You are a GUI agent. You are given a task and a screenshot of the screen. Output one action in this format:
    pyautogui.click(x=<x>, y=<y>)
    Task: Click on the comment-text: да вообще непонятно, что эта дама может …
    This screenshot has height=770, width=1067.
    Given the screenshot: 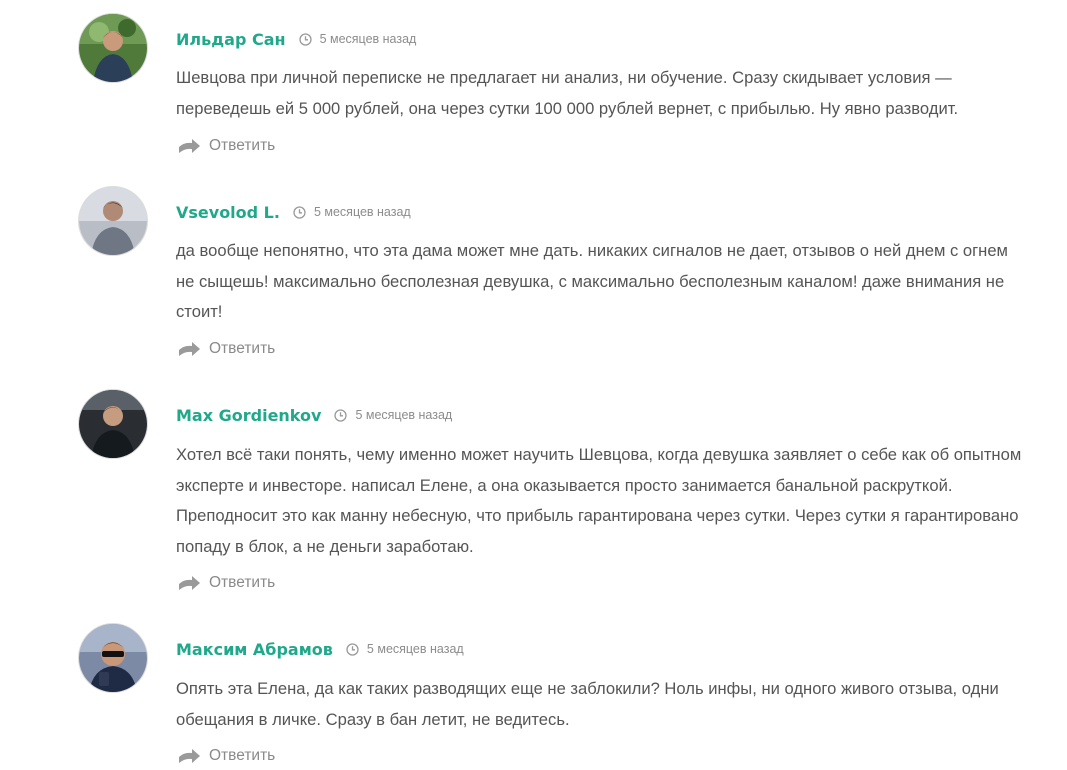 What is the action you would take?
    pyautogui.click(x=592, y=281)
    